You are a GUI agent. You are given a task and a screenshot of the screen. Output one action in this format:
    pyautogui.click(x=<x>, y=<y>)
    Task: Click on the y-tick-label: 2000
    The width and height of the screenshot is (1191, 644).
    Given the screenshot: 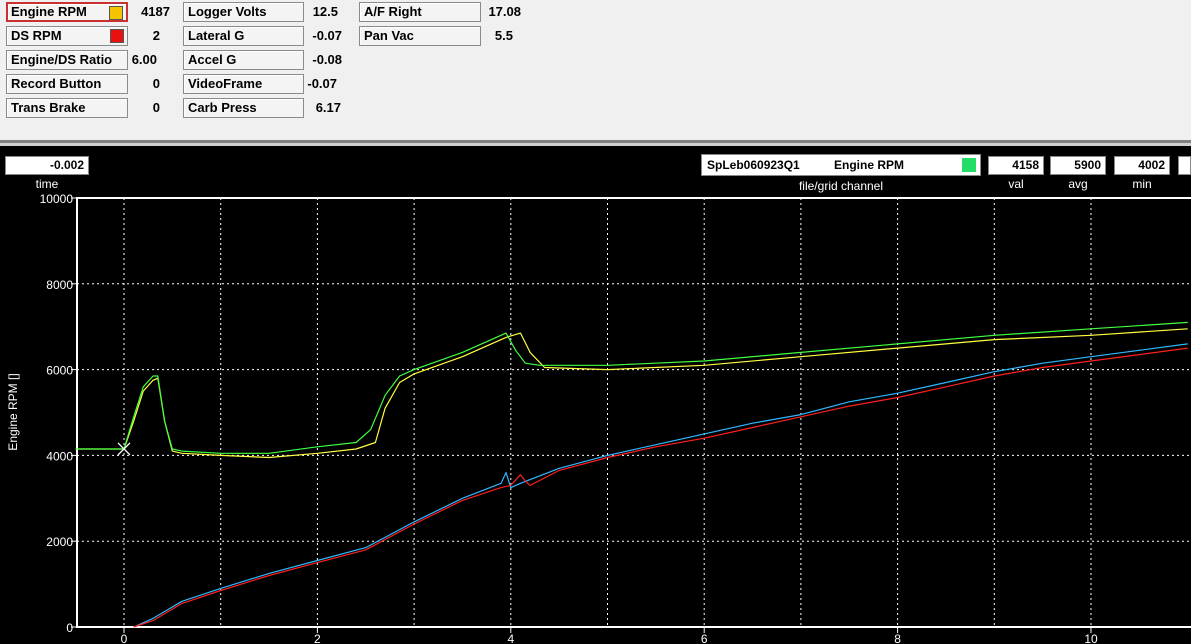 What is the action you would take?
    pyautogui.click(x=59, y=542)
    